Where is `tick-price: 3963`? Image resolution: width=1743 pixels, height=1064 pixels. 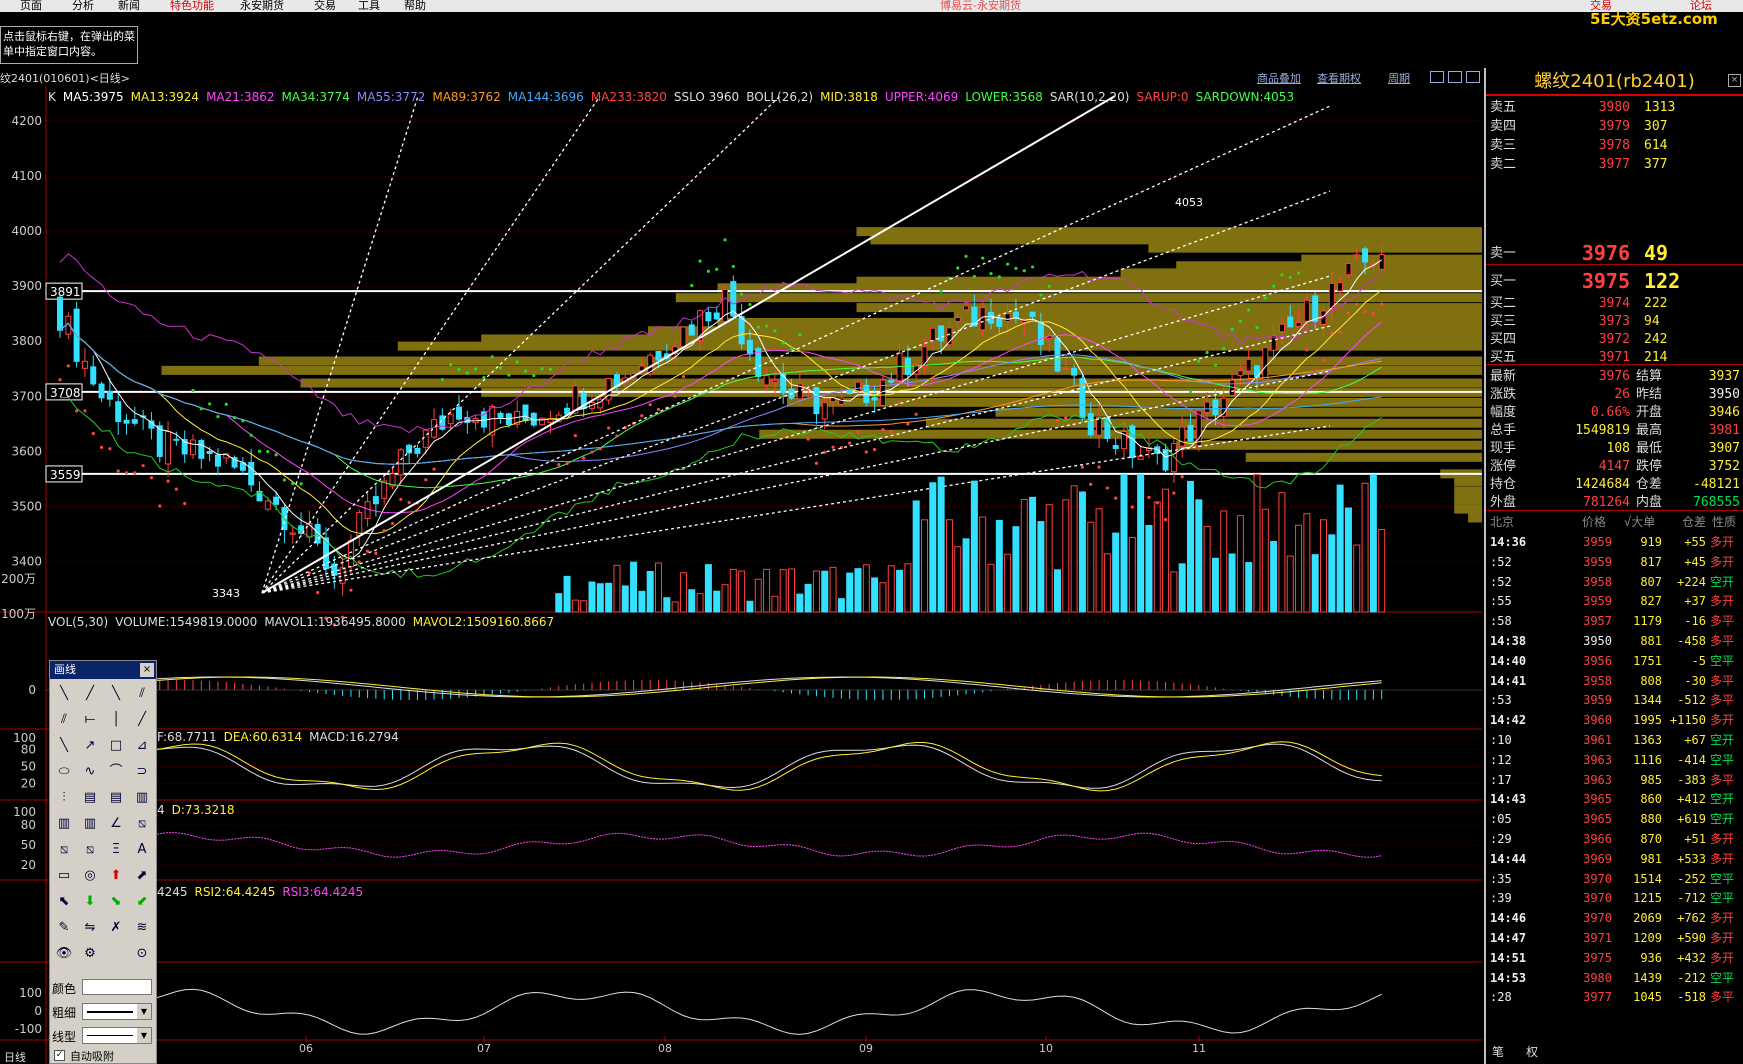
tick-price: 3963 is located at coordinates (1597, 779).